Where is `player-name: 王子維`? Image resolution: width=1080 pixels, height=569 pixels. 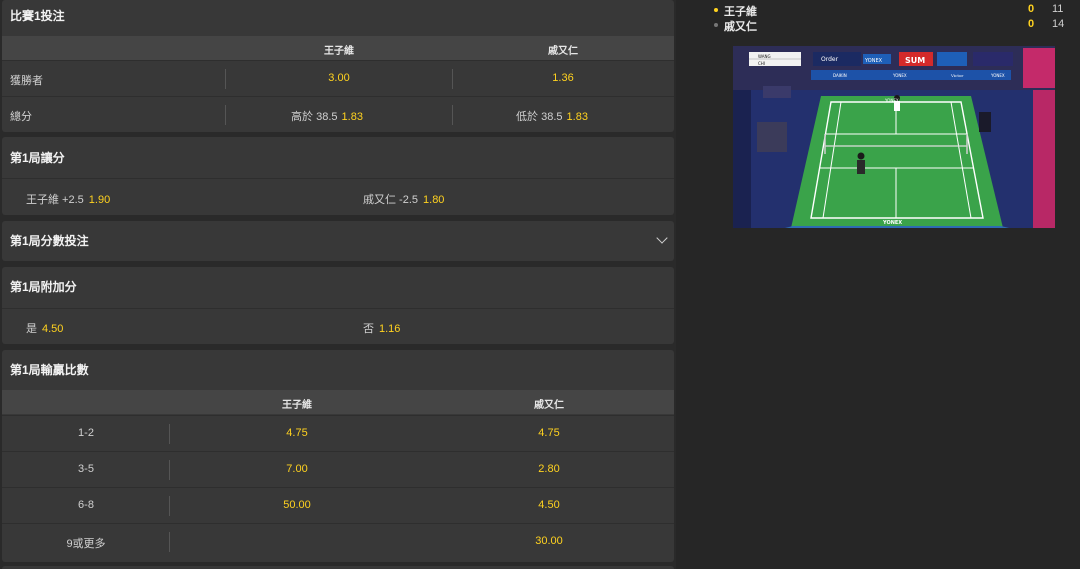 player-name: 王子維 is located at coordinates (740, 12).